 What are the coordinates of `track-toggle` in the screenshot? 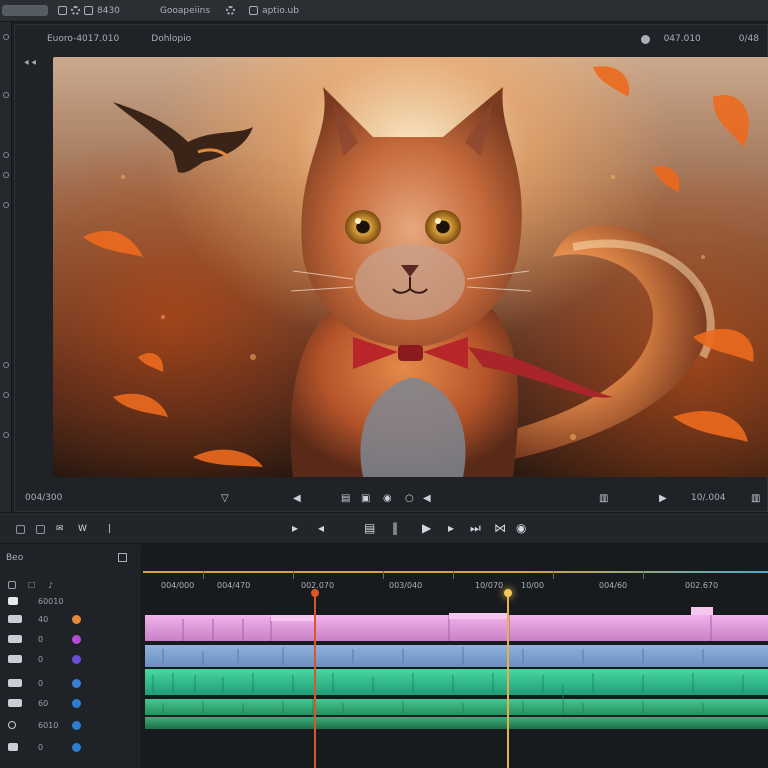 It's located at (12, 585).